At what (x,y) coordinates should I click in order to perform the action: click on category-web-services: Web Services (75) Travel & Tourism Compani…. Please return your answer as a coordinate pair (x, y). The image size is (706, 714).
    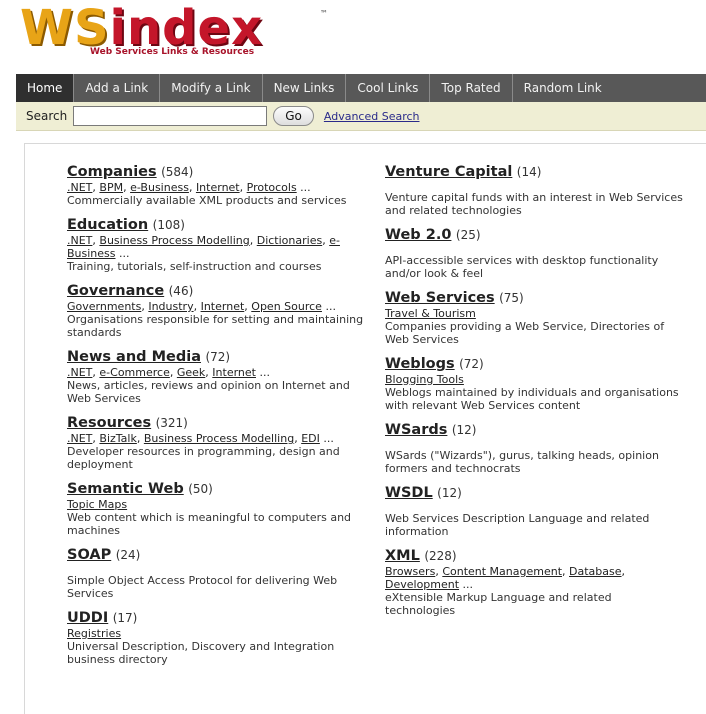
    Looking at the image, I should click on (535, 318).